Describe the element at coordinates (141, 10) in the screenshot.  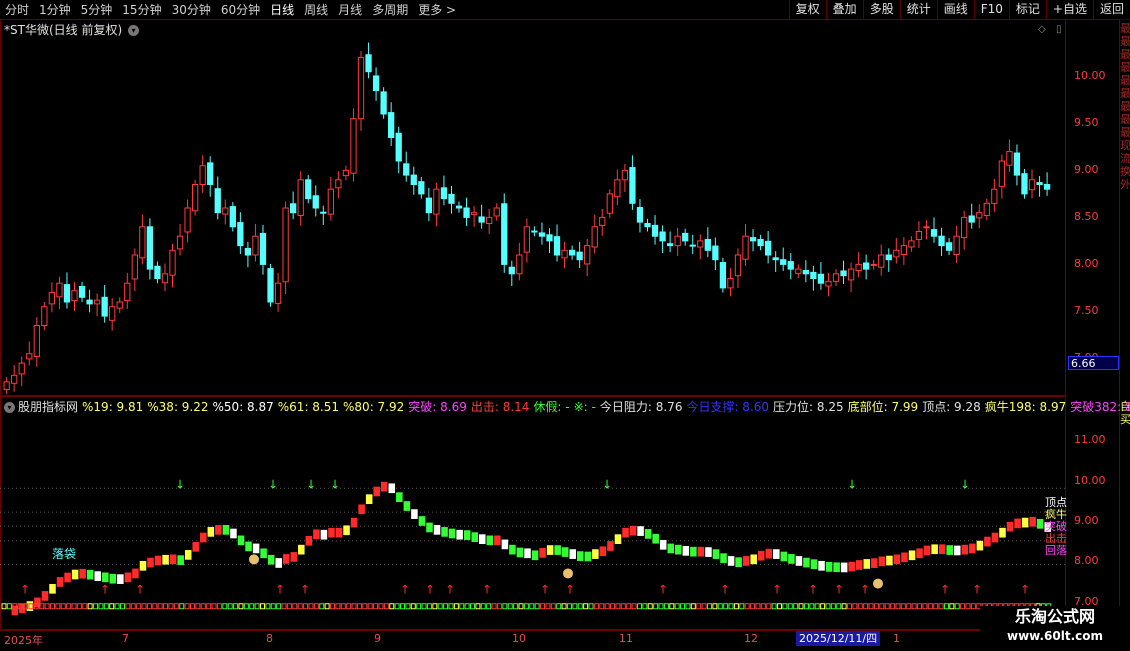
I see `timeframe-tab-3: 15分钟` at that location.